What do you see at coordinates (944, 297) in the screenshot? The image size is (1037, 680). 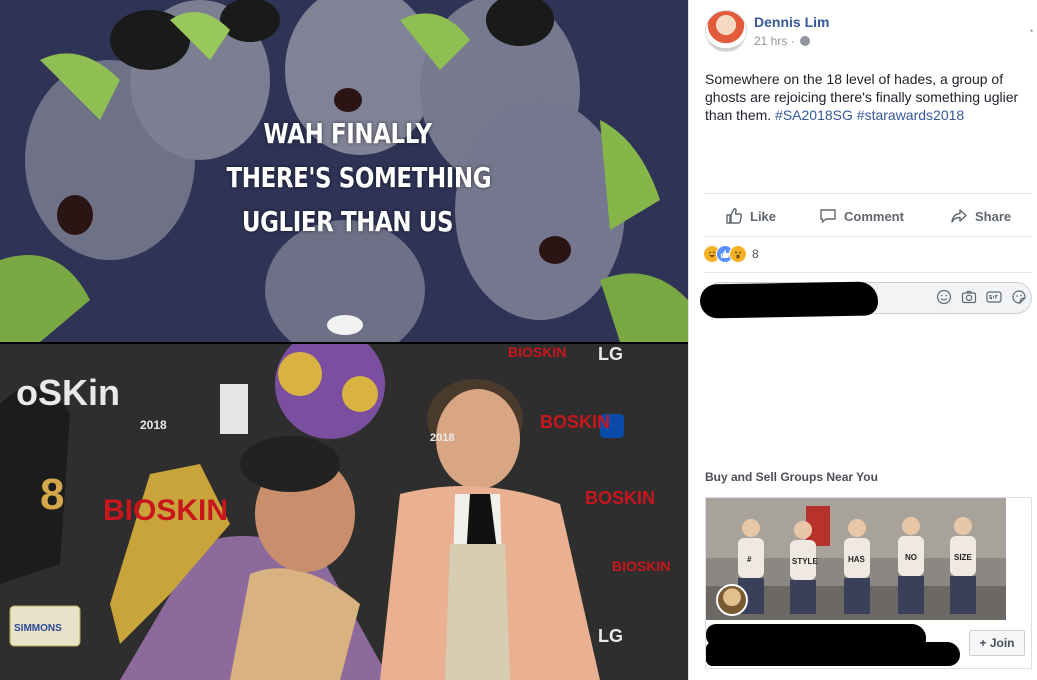 I see `emoji-icon` at bounding box center [944, 297].